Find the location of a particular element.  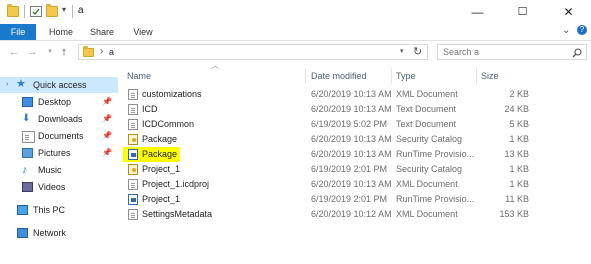

tab-view: View is located at coordinates (143, 32).